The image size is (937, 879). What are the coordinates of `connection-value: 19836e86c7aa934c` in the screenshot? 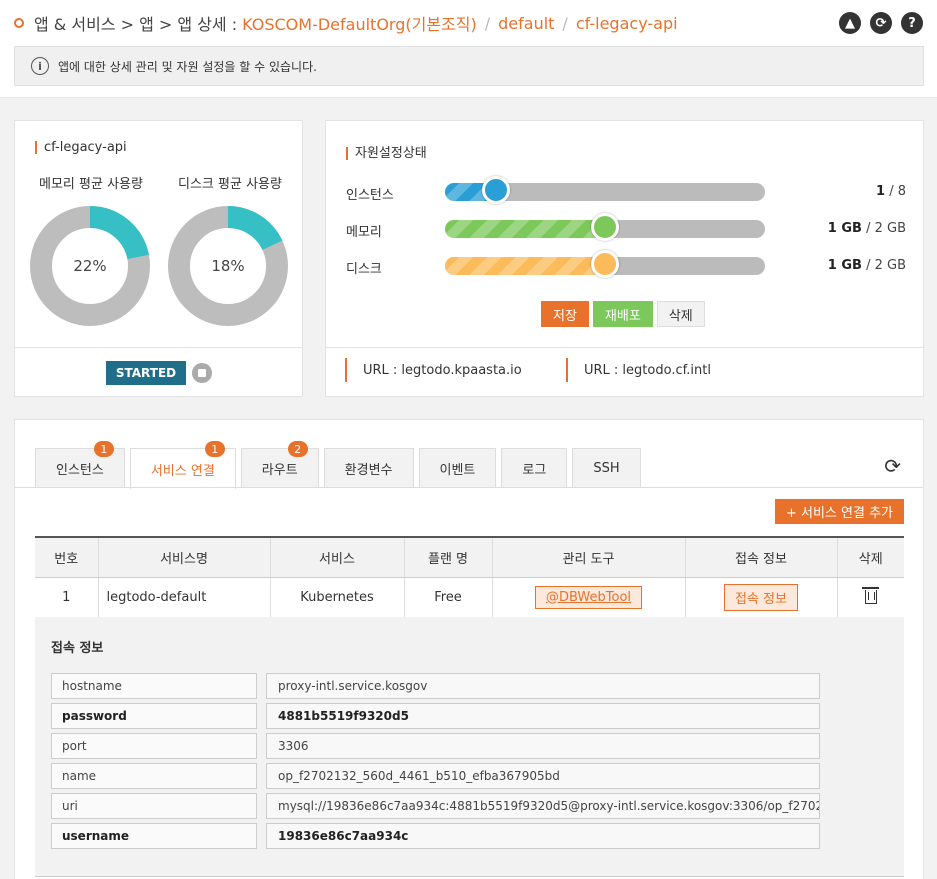 It's located at (543, 836).